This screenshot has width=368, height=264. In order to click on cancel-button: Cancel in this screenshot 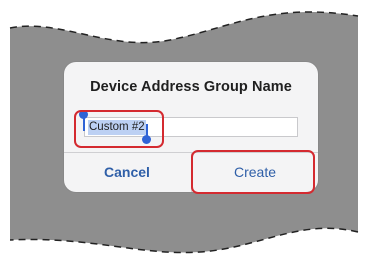, I will do `click(127, 172)`.